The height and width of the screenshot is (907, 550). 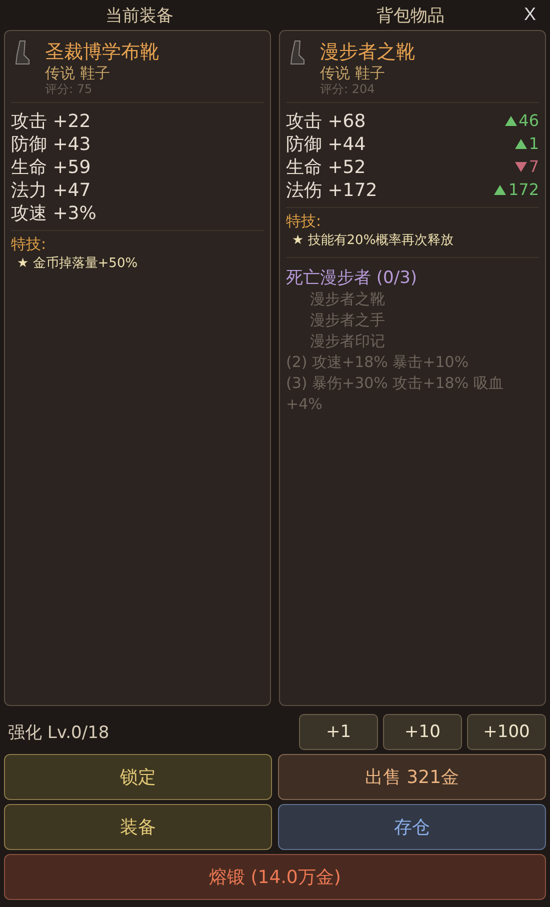 What do you see at coordinates (347, 320) in the screenshot?
I see `set-piece: 漫步者之手` at bounding box center [347, 320].